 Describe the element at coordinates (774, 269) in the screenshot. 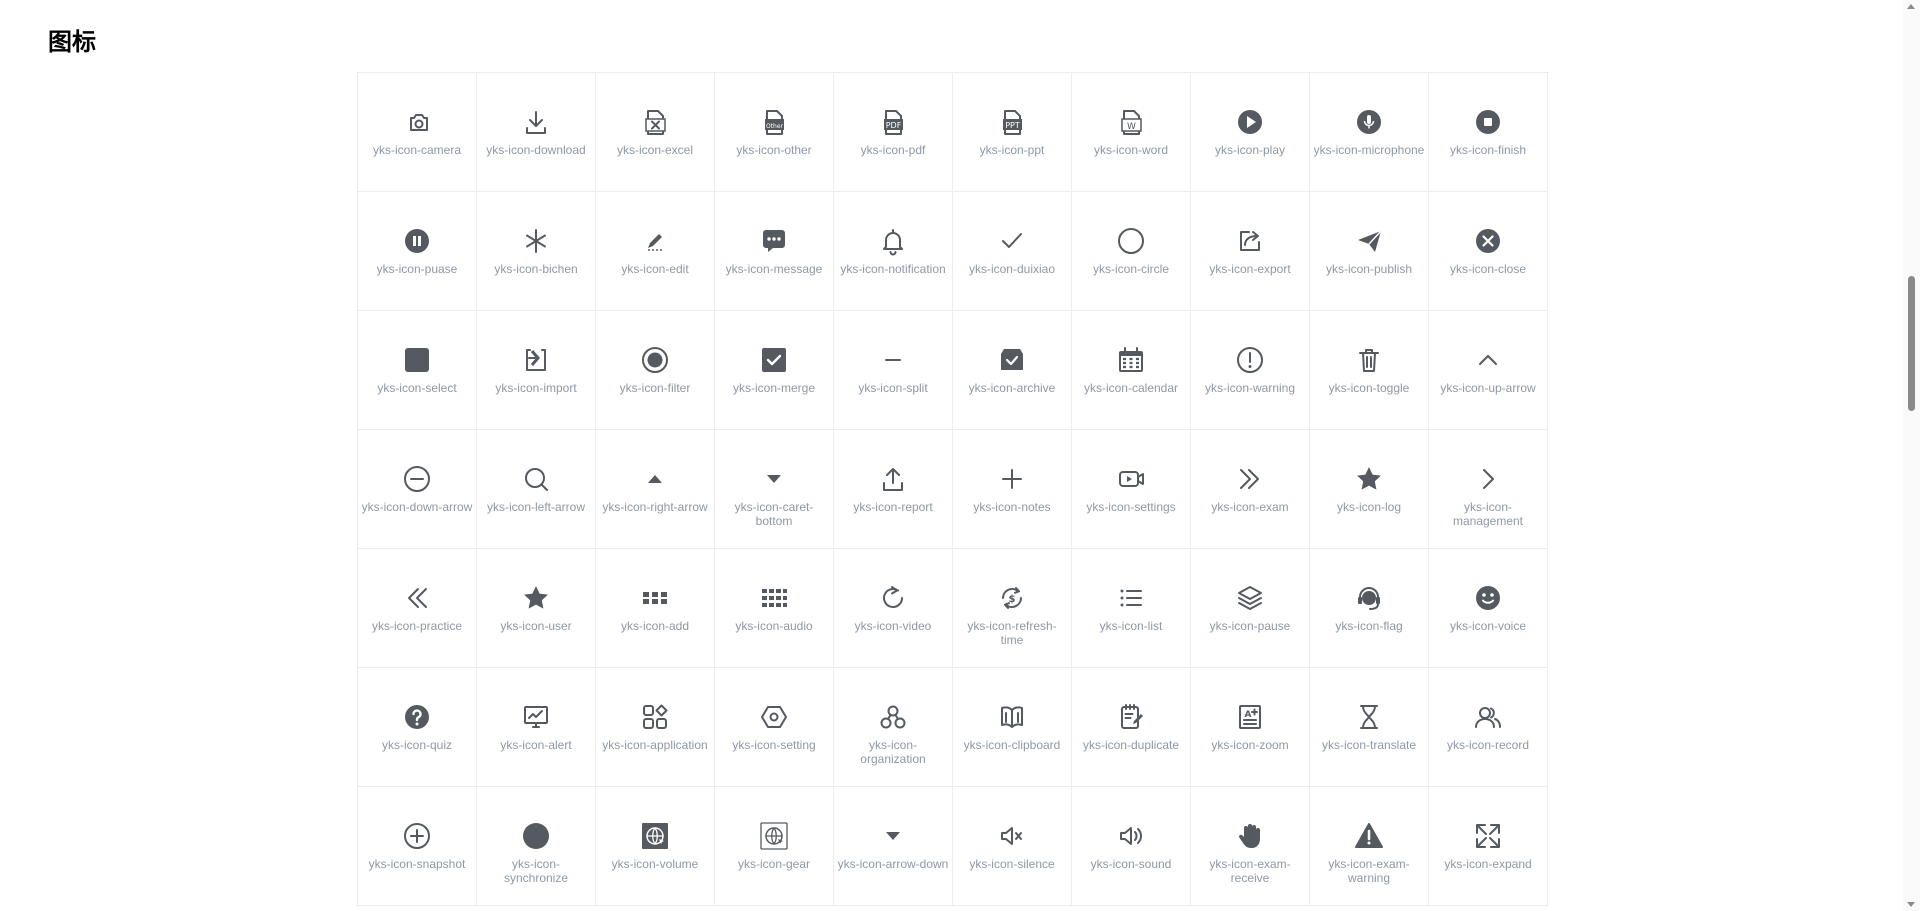

I see `icon-tile-label: yks-icon-message` at that location.